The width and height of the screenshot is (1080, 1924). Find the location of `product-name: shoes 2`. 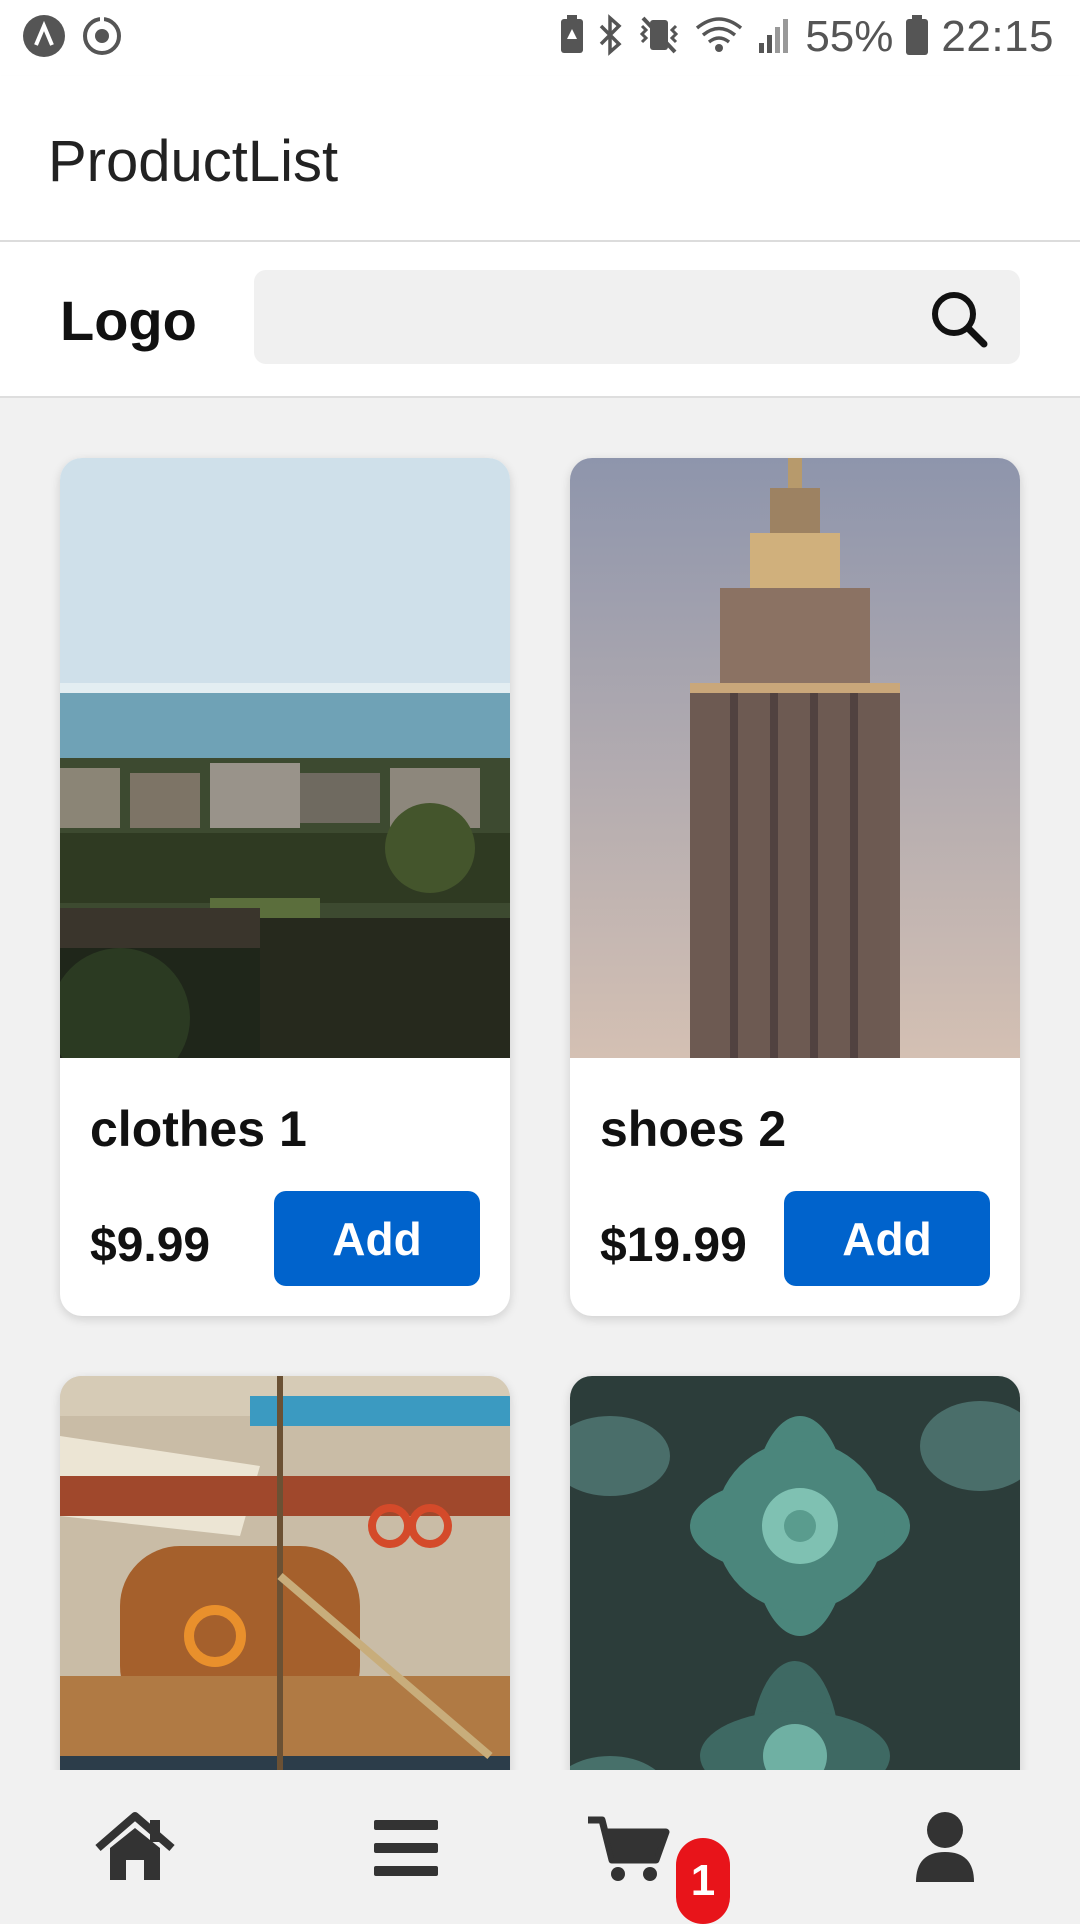

product-name: shoes 2 is located at coordinates (693, 1129).